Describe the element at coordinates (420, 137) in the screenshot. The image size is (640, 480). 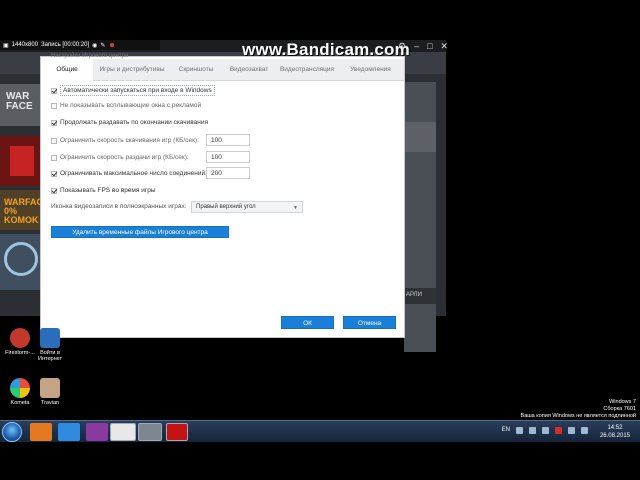
I see `right-panel-block` at that location.